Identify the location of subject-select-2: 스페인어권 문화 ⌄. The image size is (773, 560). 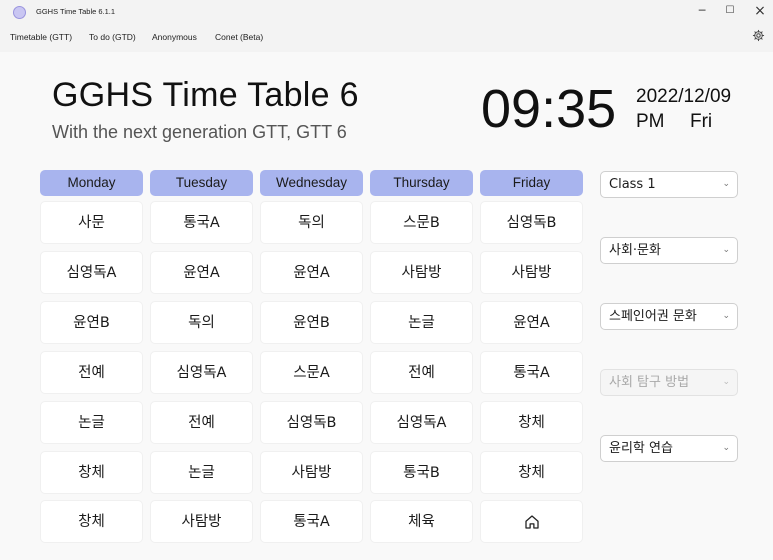
(669, 316).